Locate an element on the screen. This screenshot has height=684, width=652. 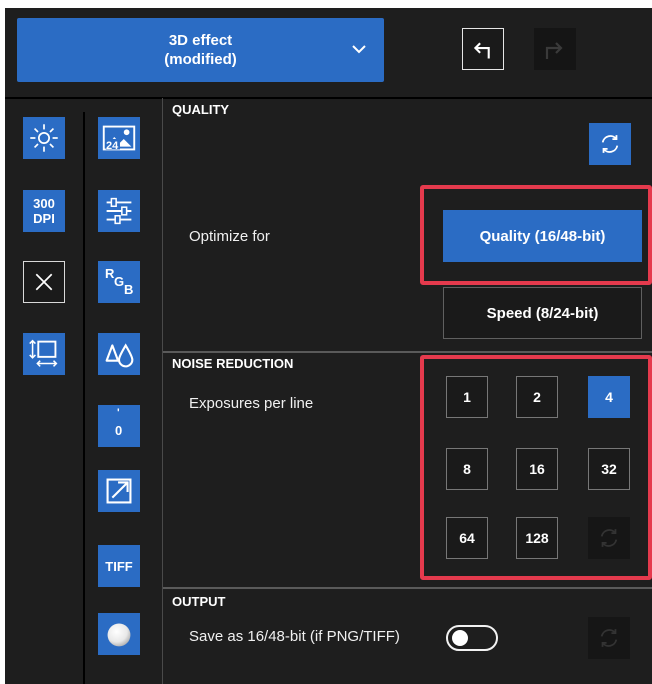
tool-column-divider is located at coordinates (84, 398).